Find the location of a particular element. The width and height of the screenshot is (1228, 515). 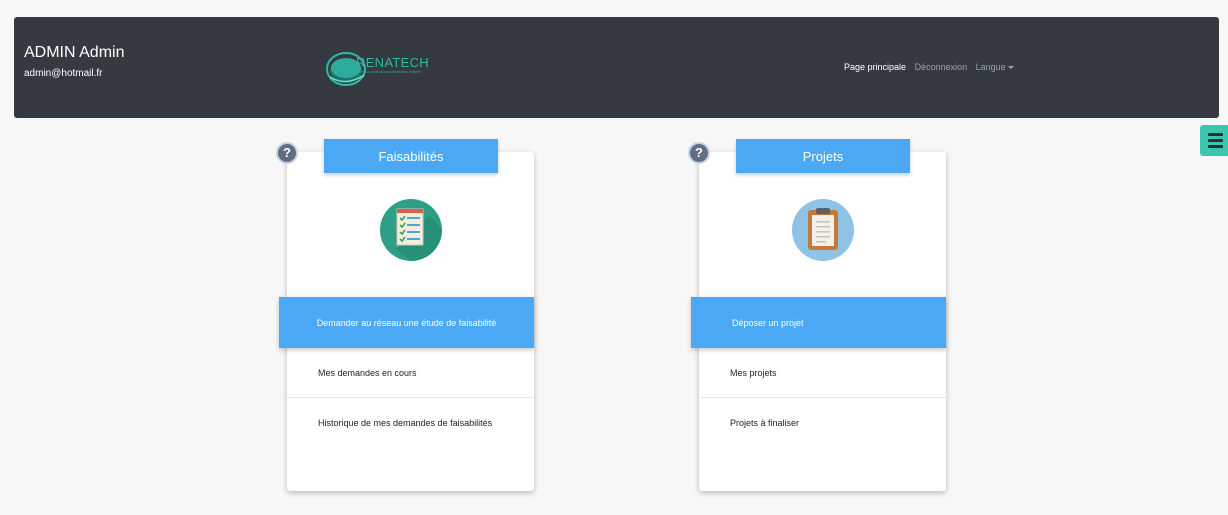

nav-language-dropdown: Langue is located at coordinates (998, 67).